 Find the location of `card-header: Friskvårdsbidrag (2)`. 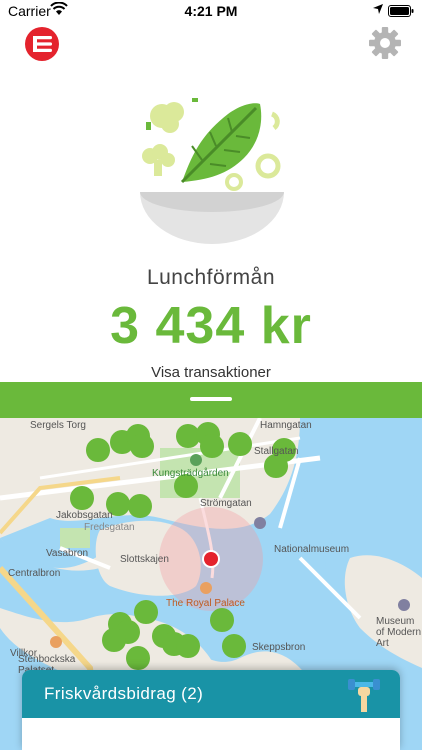

card-header: Friskvårdsbidrag (2) is located at coordinates (211, 694).